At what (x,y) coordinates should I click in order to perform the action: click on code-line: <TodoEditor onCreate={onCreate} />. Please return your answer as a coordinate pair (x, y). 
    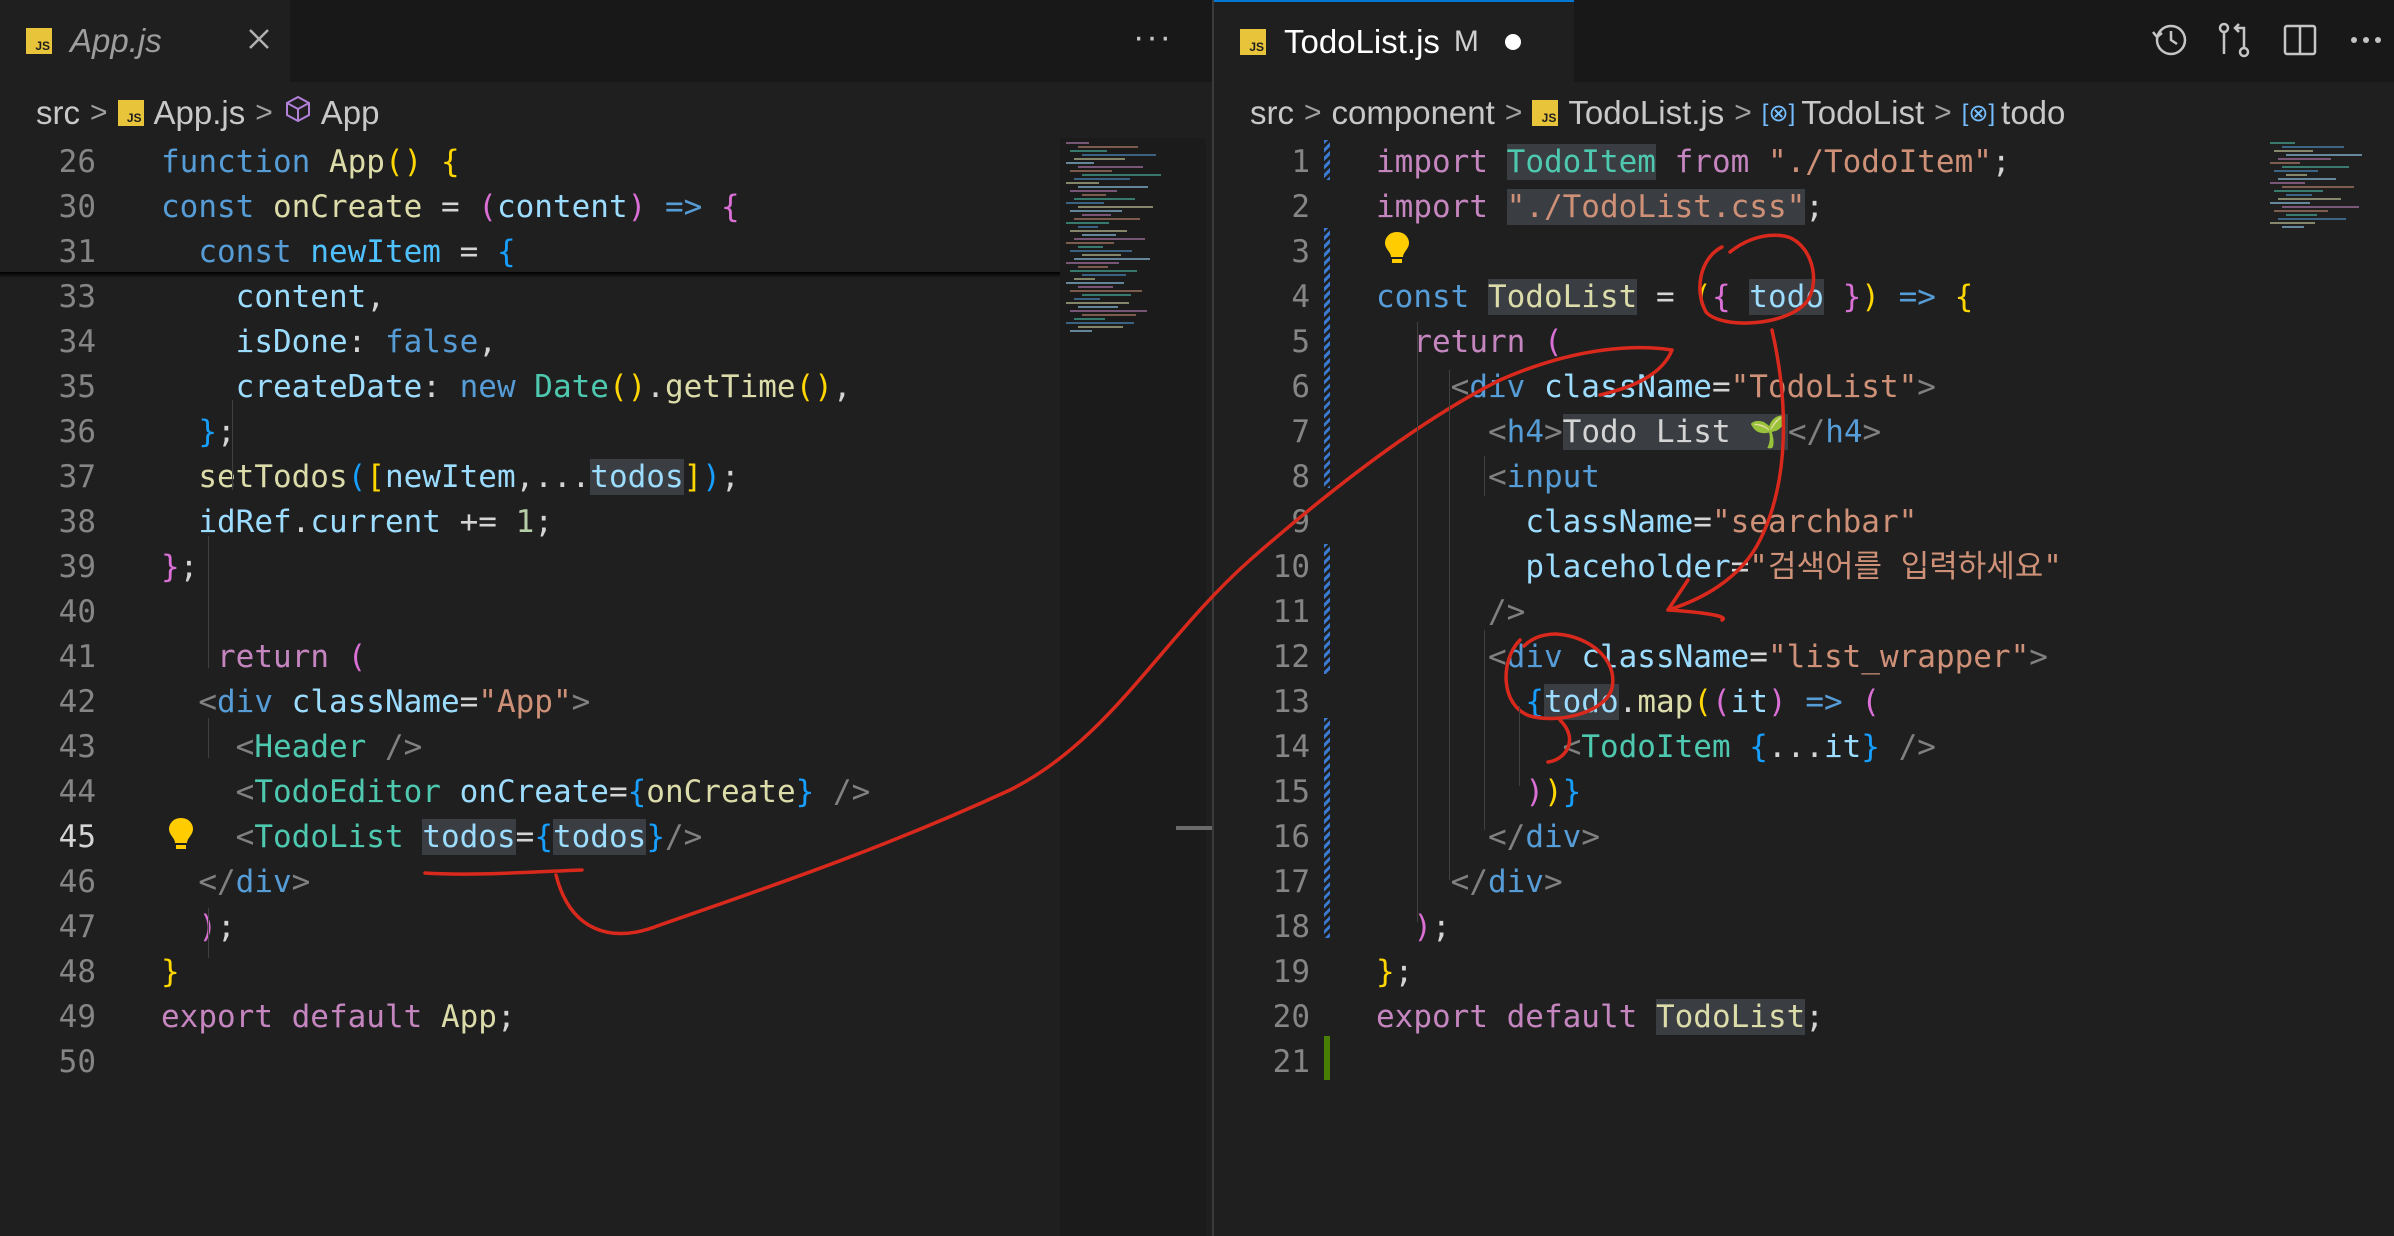
    Looking at the image, I should click on (516, 792).